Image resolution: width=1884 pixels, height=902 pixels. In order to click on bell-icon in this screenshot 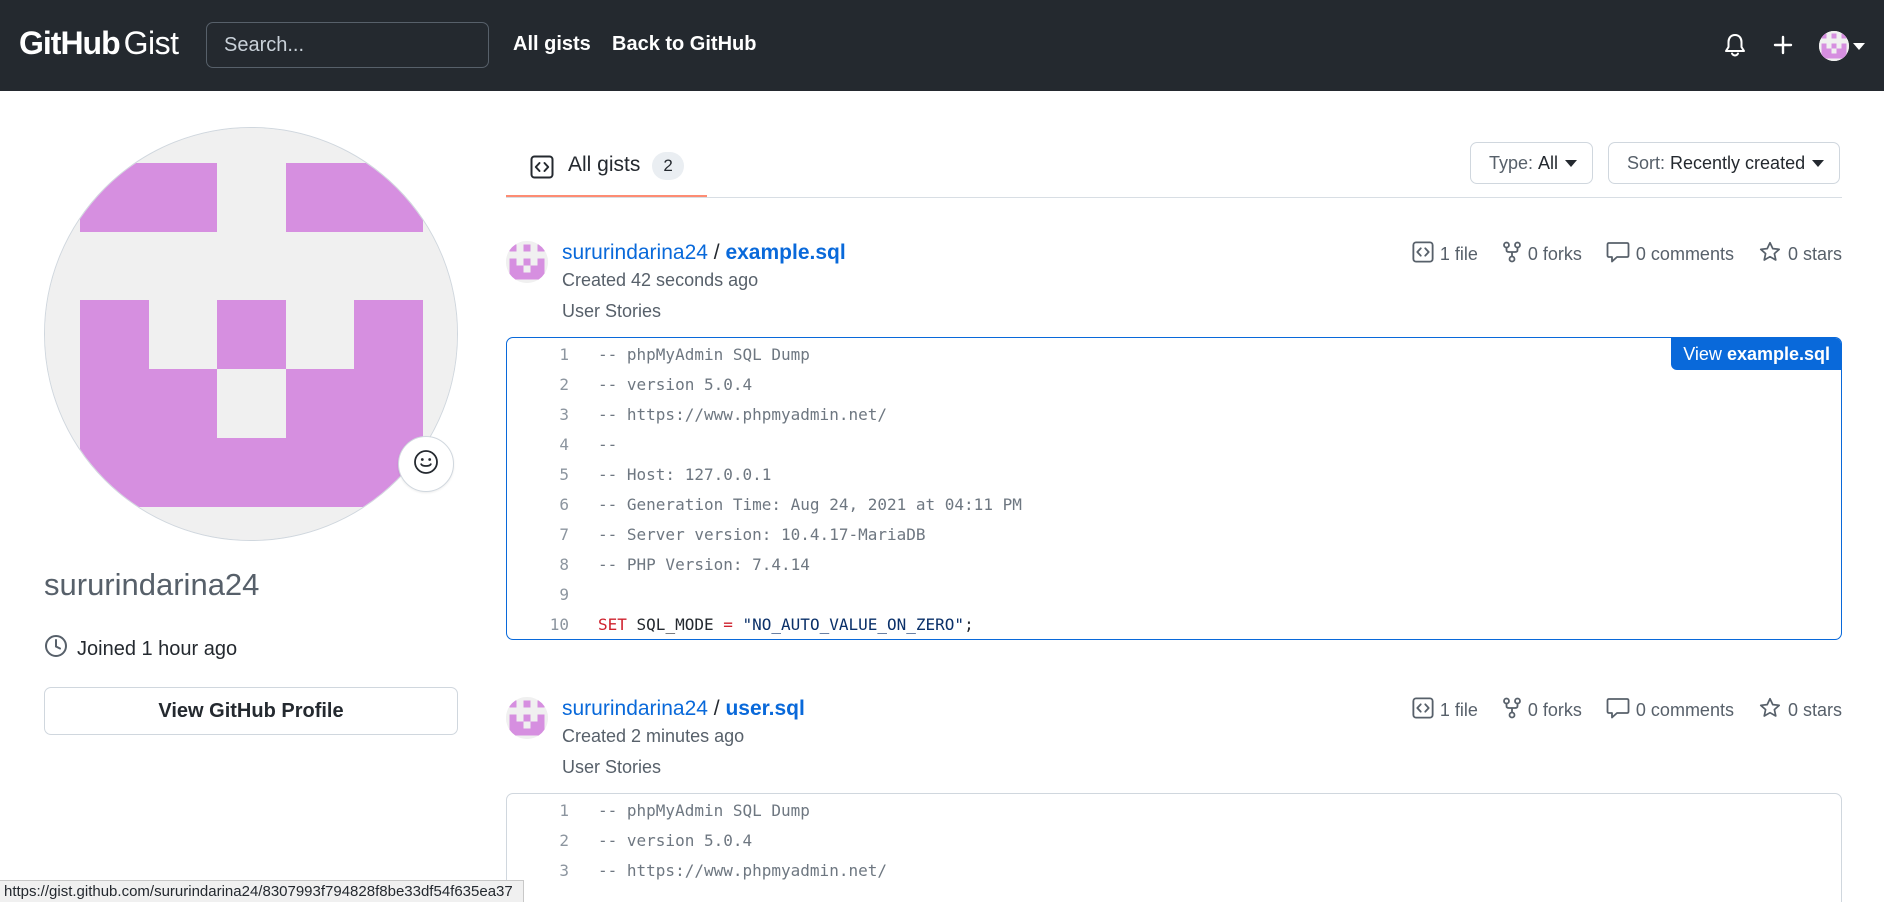, I will do `click(1735, 45)`.